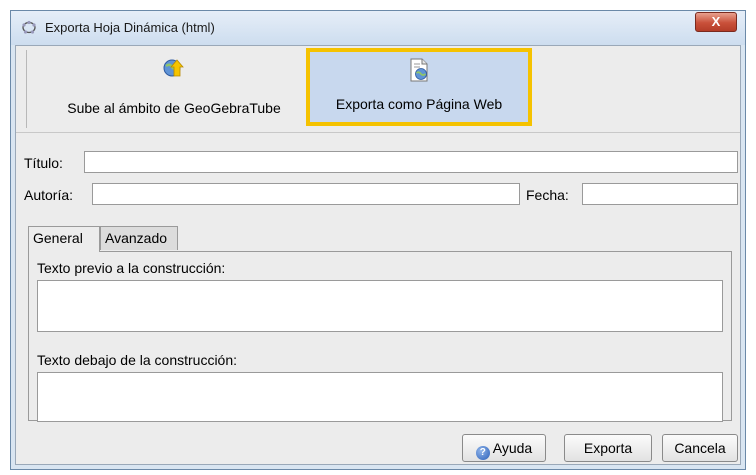 This screenshot has width=756, height=475. What do you see at coordinates (660, 194) in the screenshot?
I see `date-input` at bounding box center [660, 194].